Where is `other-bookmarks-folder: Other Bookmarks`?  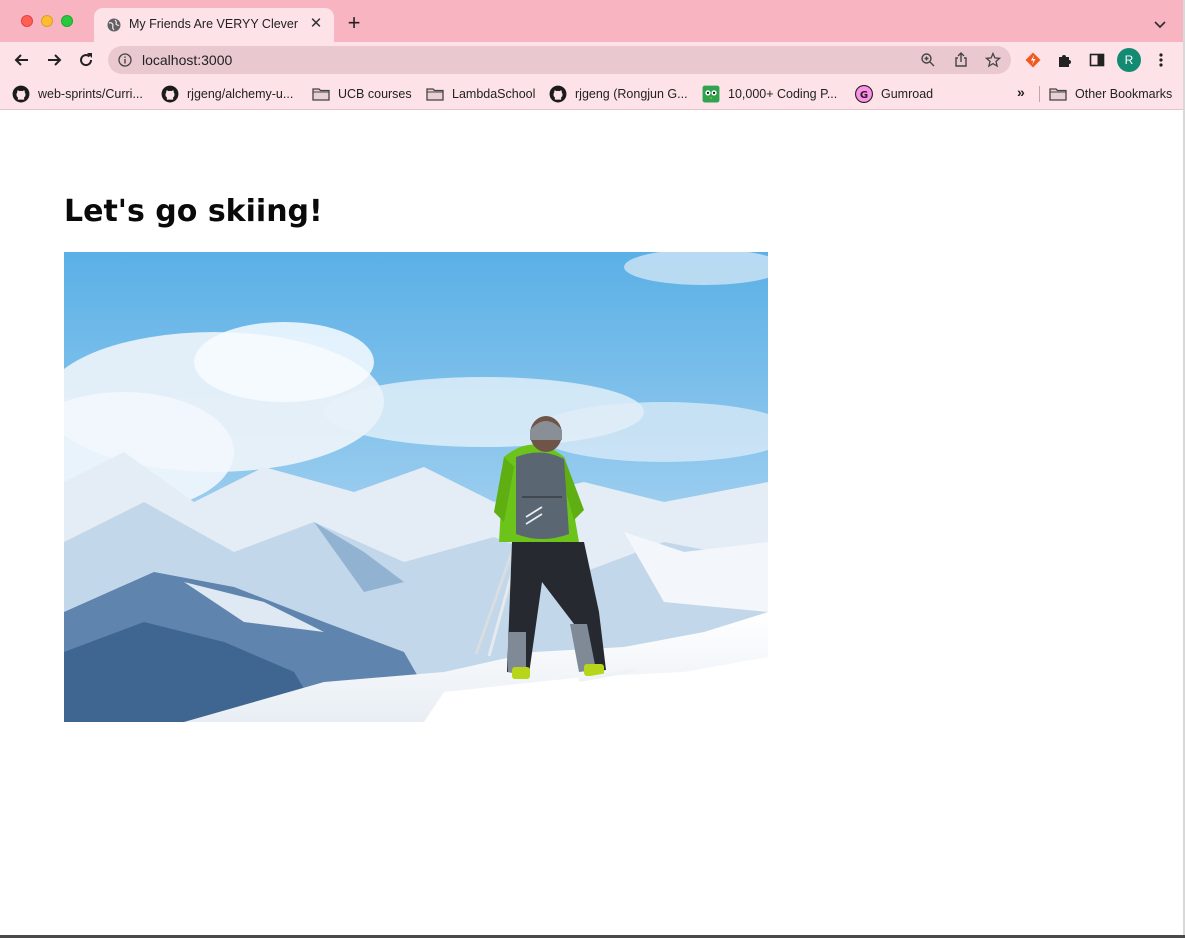 other-bookmarks-folder: Other Bookmarks is located at coordinates (1110, 94).